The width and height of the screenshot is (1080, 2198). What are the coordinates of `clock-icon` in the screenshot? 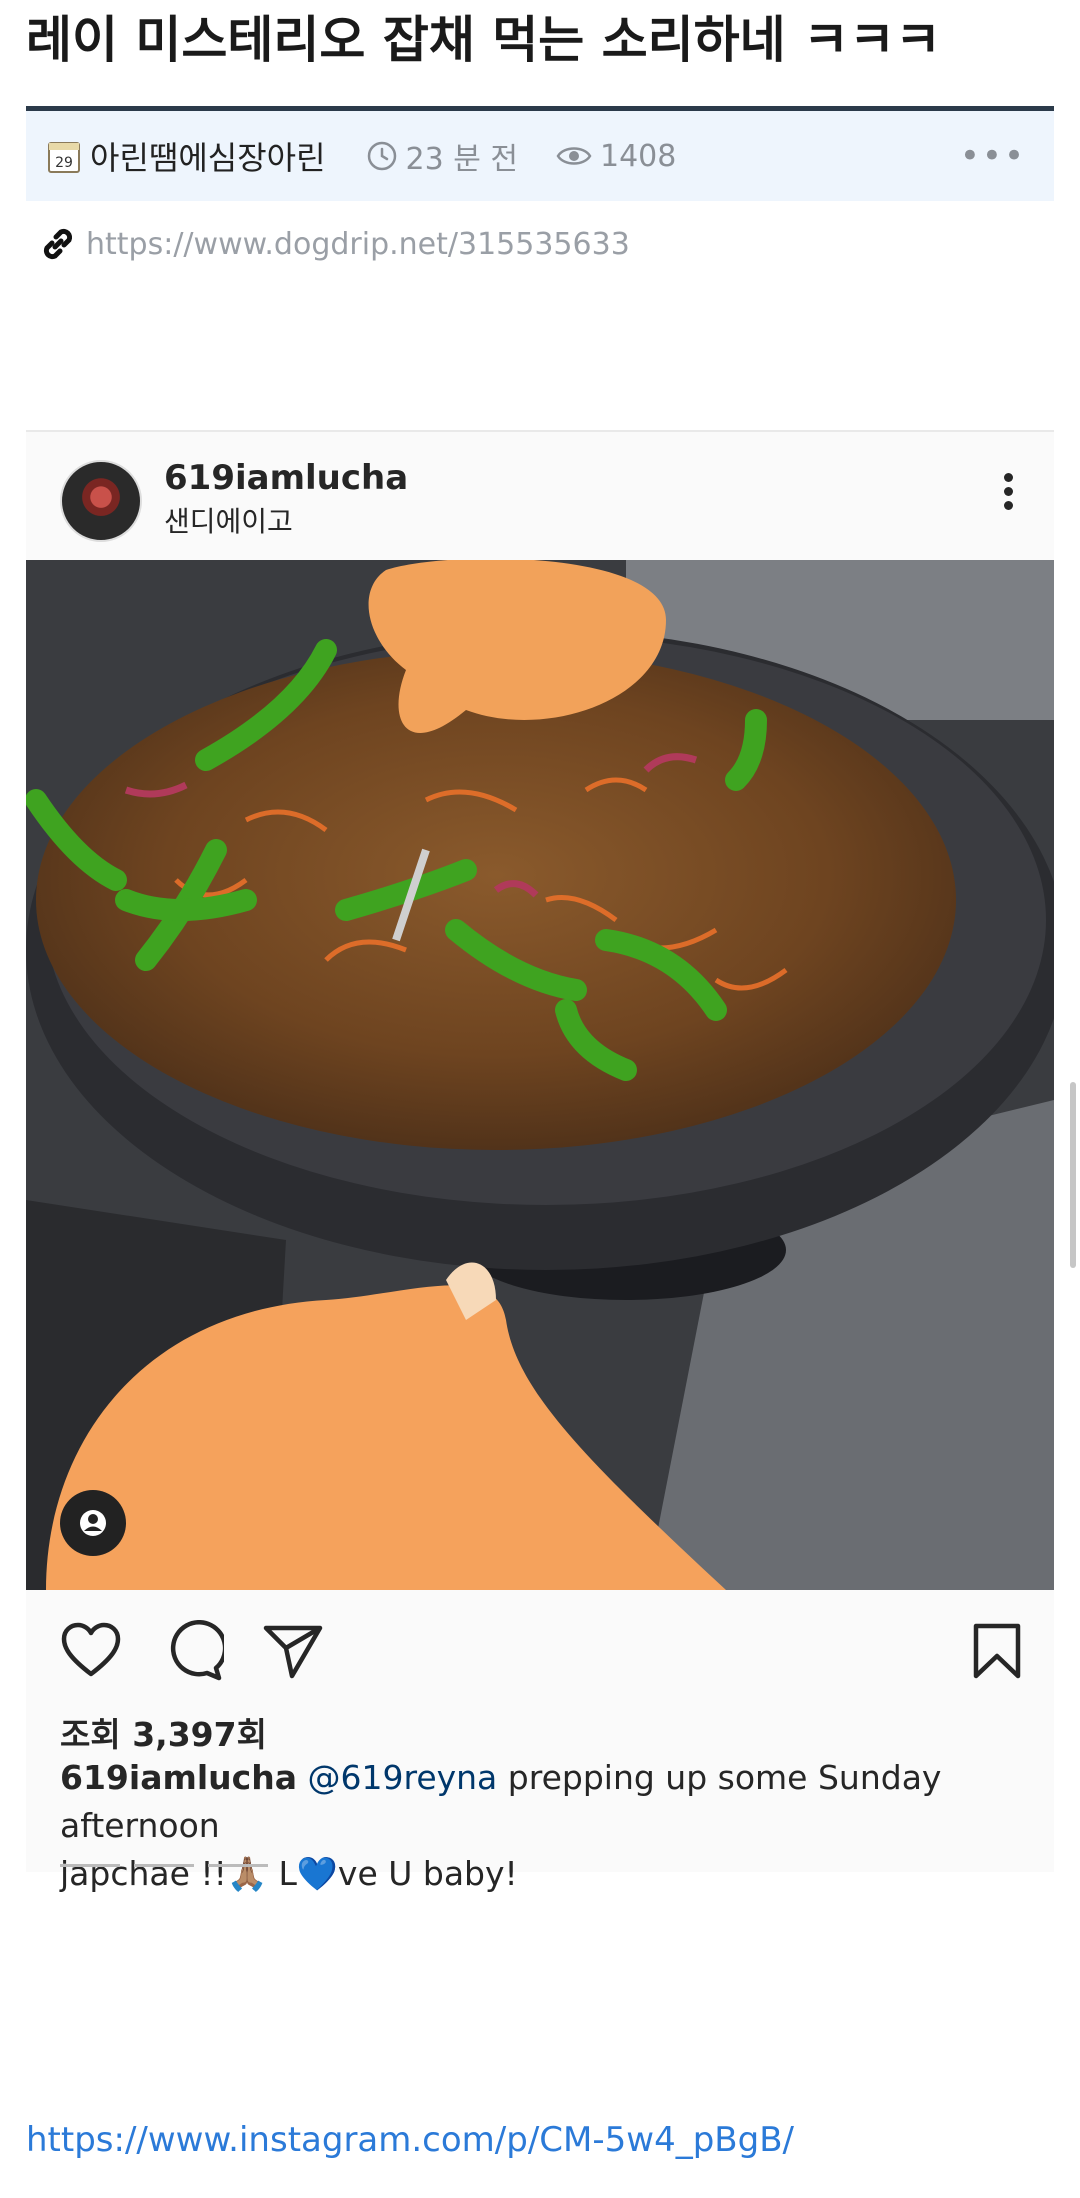 It's located at (382, 156).